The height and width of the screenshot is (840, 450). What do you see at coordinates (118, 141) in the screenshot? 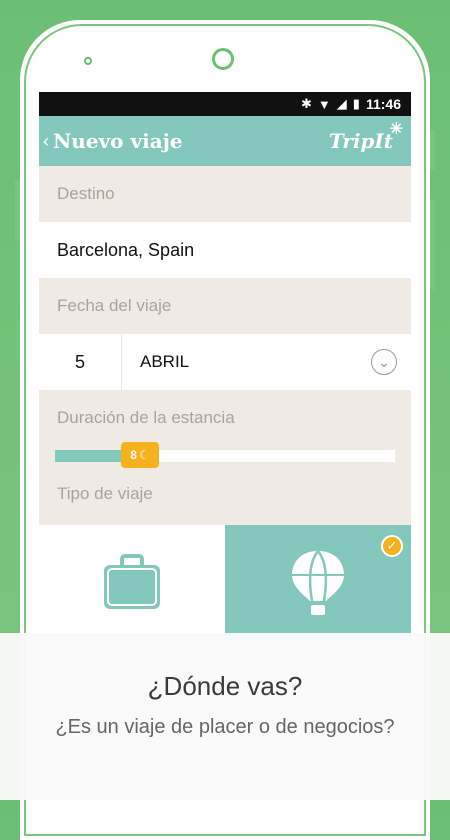
I see `page-title: Nuevo viaje` at bounding box center [118, 141].